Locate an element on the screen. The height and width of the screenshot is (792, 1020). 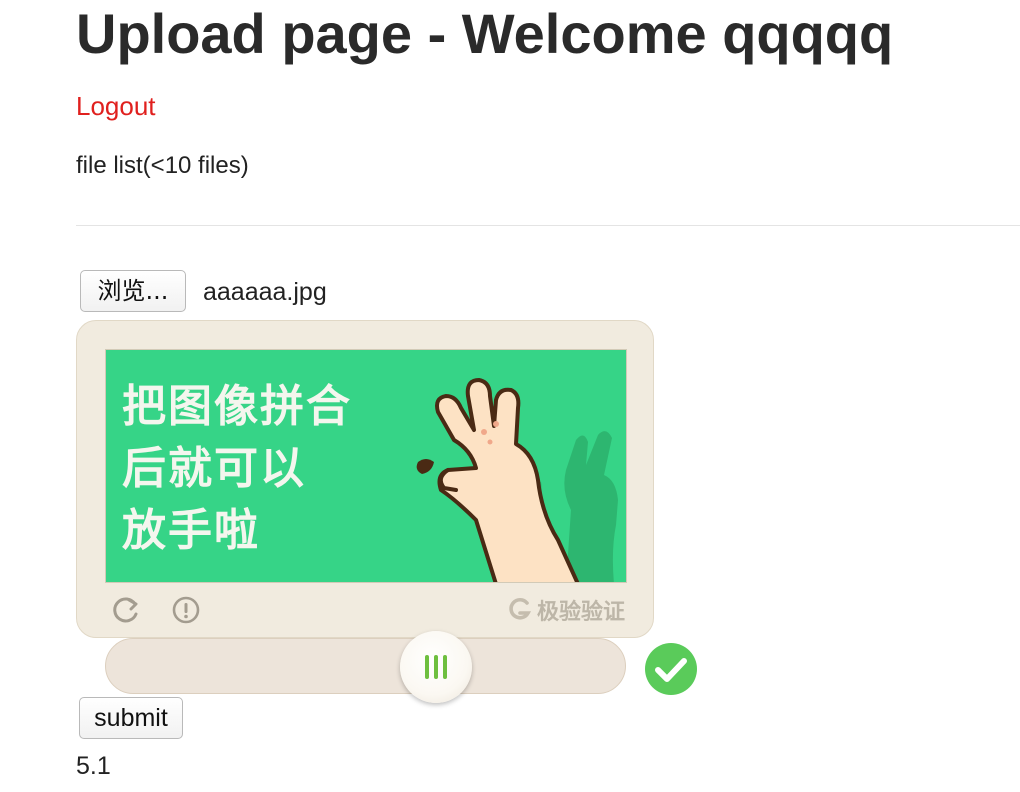
captcha-instruction-line: 放手啦 is located at coordinates (191, 530).